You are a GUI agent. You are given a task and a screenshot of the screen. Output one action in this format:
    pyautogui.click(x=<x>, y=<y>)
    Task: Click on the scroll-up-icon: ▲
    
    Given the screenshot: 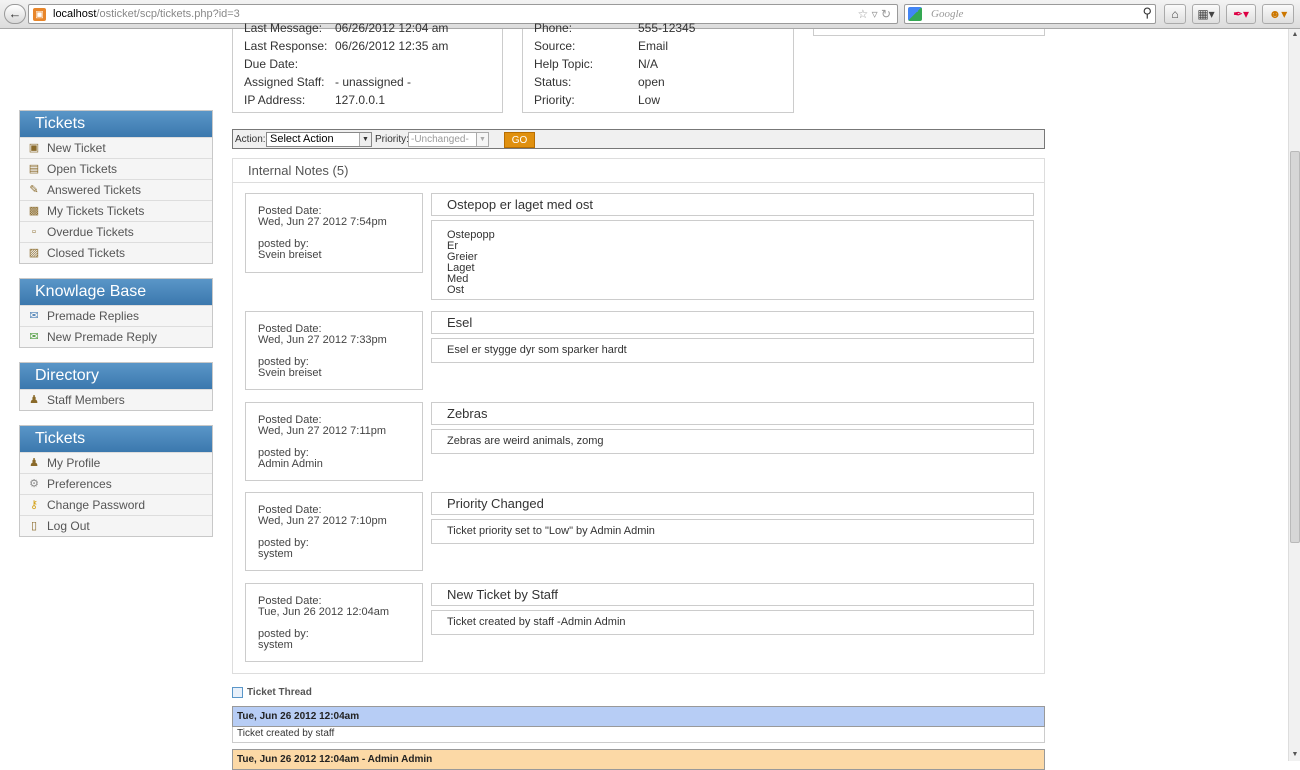 What is the action you would take?
    pyautogui.click(x=1294, y=35)
    